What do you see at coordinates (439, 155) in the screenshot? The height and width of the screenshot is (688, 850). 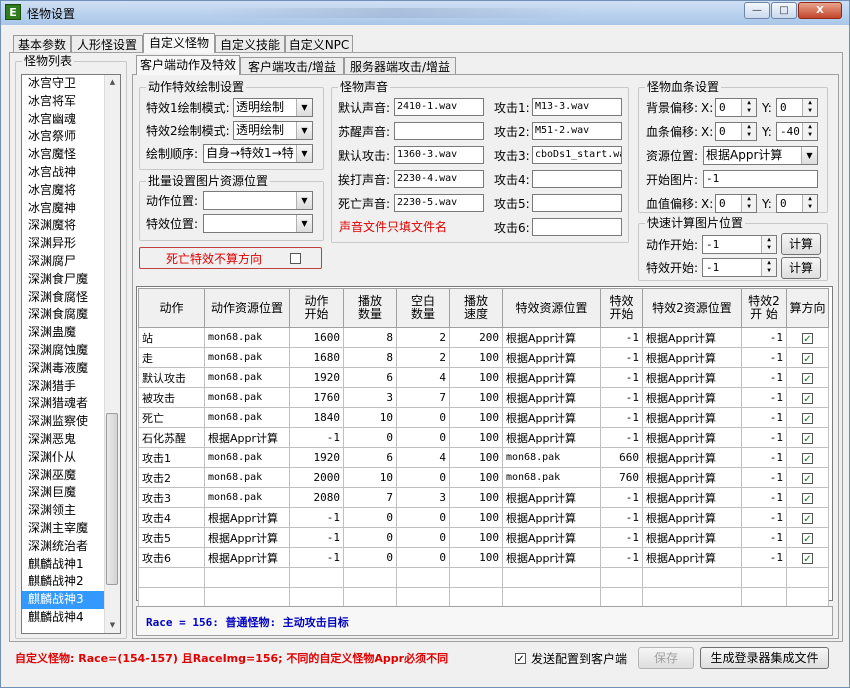 I see `default-attack-sound-field: 1360-3.wav` at bounding box center [439, 155].